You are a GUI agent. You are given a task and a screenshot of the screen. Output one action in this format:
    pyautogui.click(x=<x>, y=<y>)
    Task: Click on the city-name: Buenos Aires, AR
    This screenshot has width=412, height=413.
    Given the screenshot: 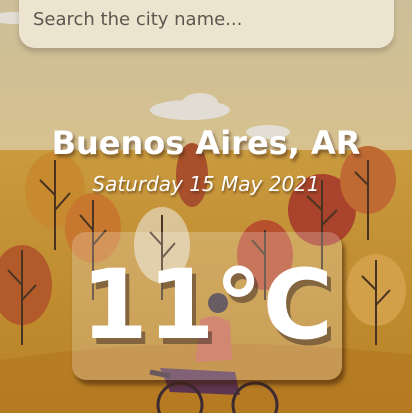 What is the action you would take?
    pyautogui.click(x=206, y=143)
    